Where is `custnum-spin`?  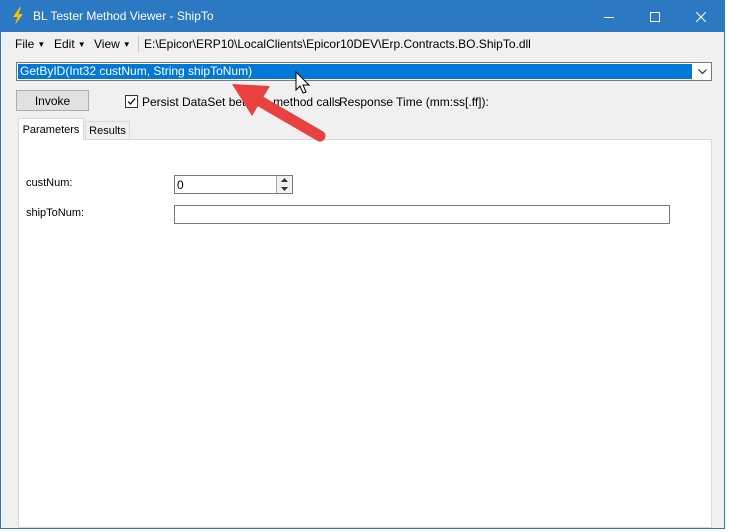 custnum-spin is located at coordinates (284, 184).